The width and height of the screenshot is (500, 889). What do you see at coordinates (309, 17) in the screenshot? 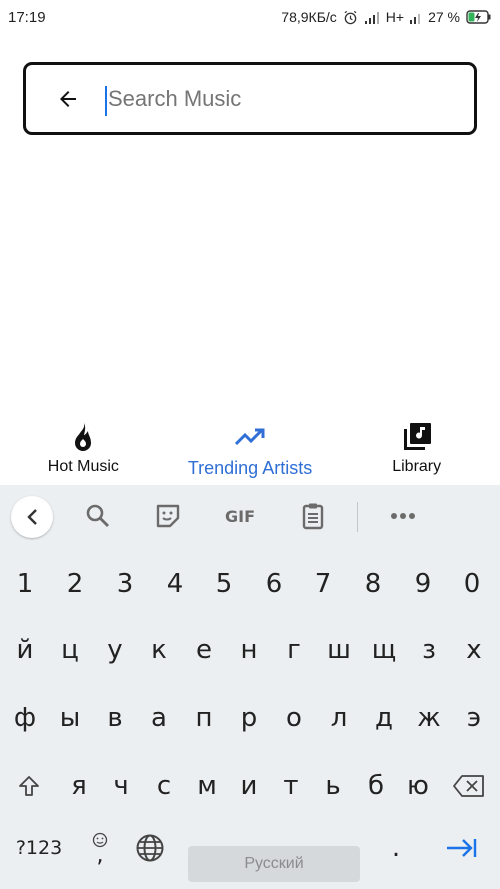
I see `net-speed: 78,9КБ/с` at bounding box center [309, 17].